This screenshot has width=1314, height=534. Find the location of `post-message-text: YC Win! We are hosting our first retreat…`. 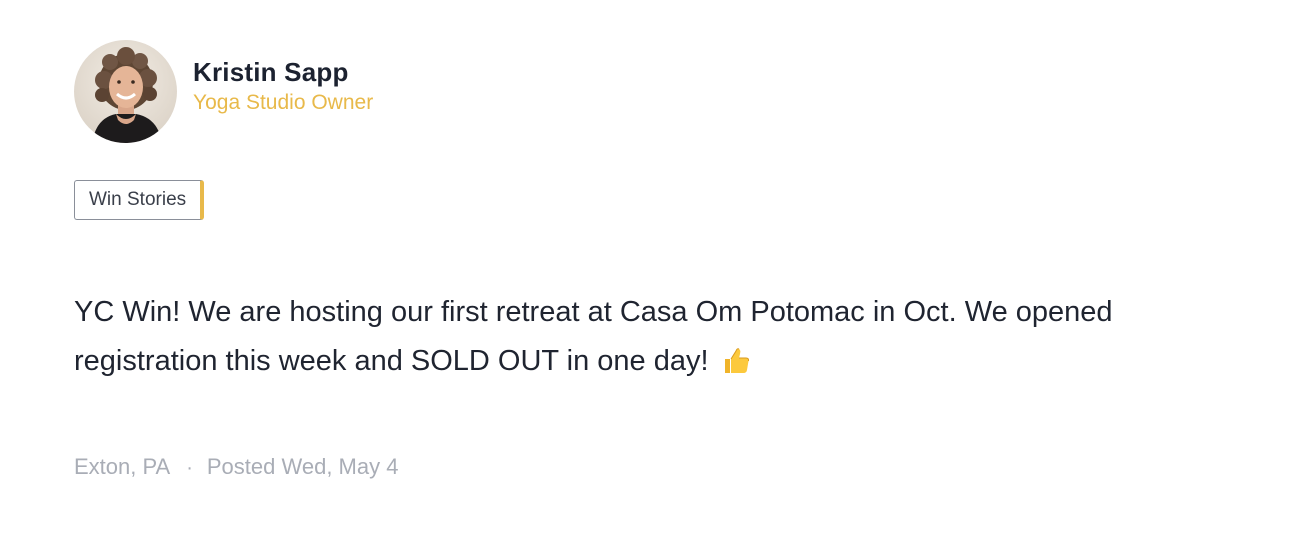

post-message-text: YC Win! We are hosting our first retreat… is located at coordinates (593, 336).